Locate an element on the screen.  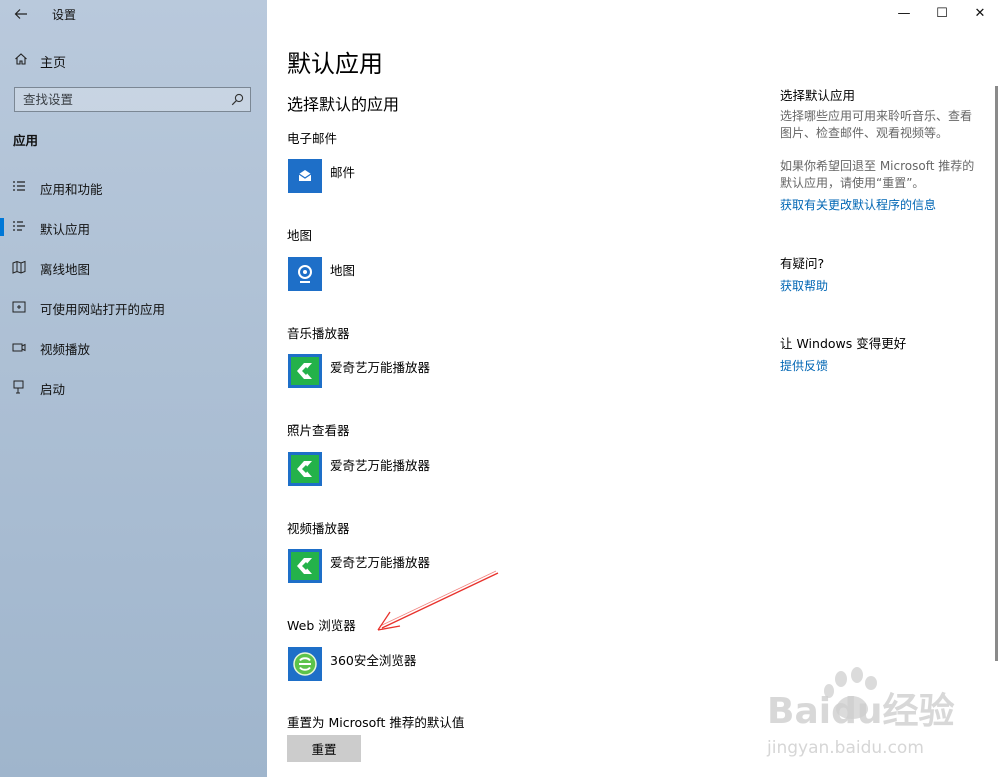
help-description-line: 选择哪些应用可用来聆听音乐、查看 is located at coordinates (876, 116).